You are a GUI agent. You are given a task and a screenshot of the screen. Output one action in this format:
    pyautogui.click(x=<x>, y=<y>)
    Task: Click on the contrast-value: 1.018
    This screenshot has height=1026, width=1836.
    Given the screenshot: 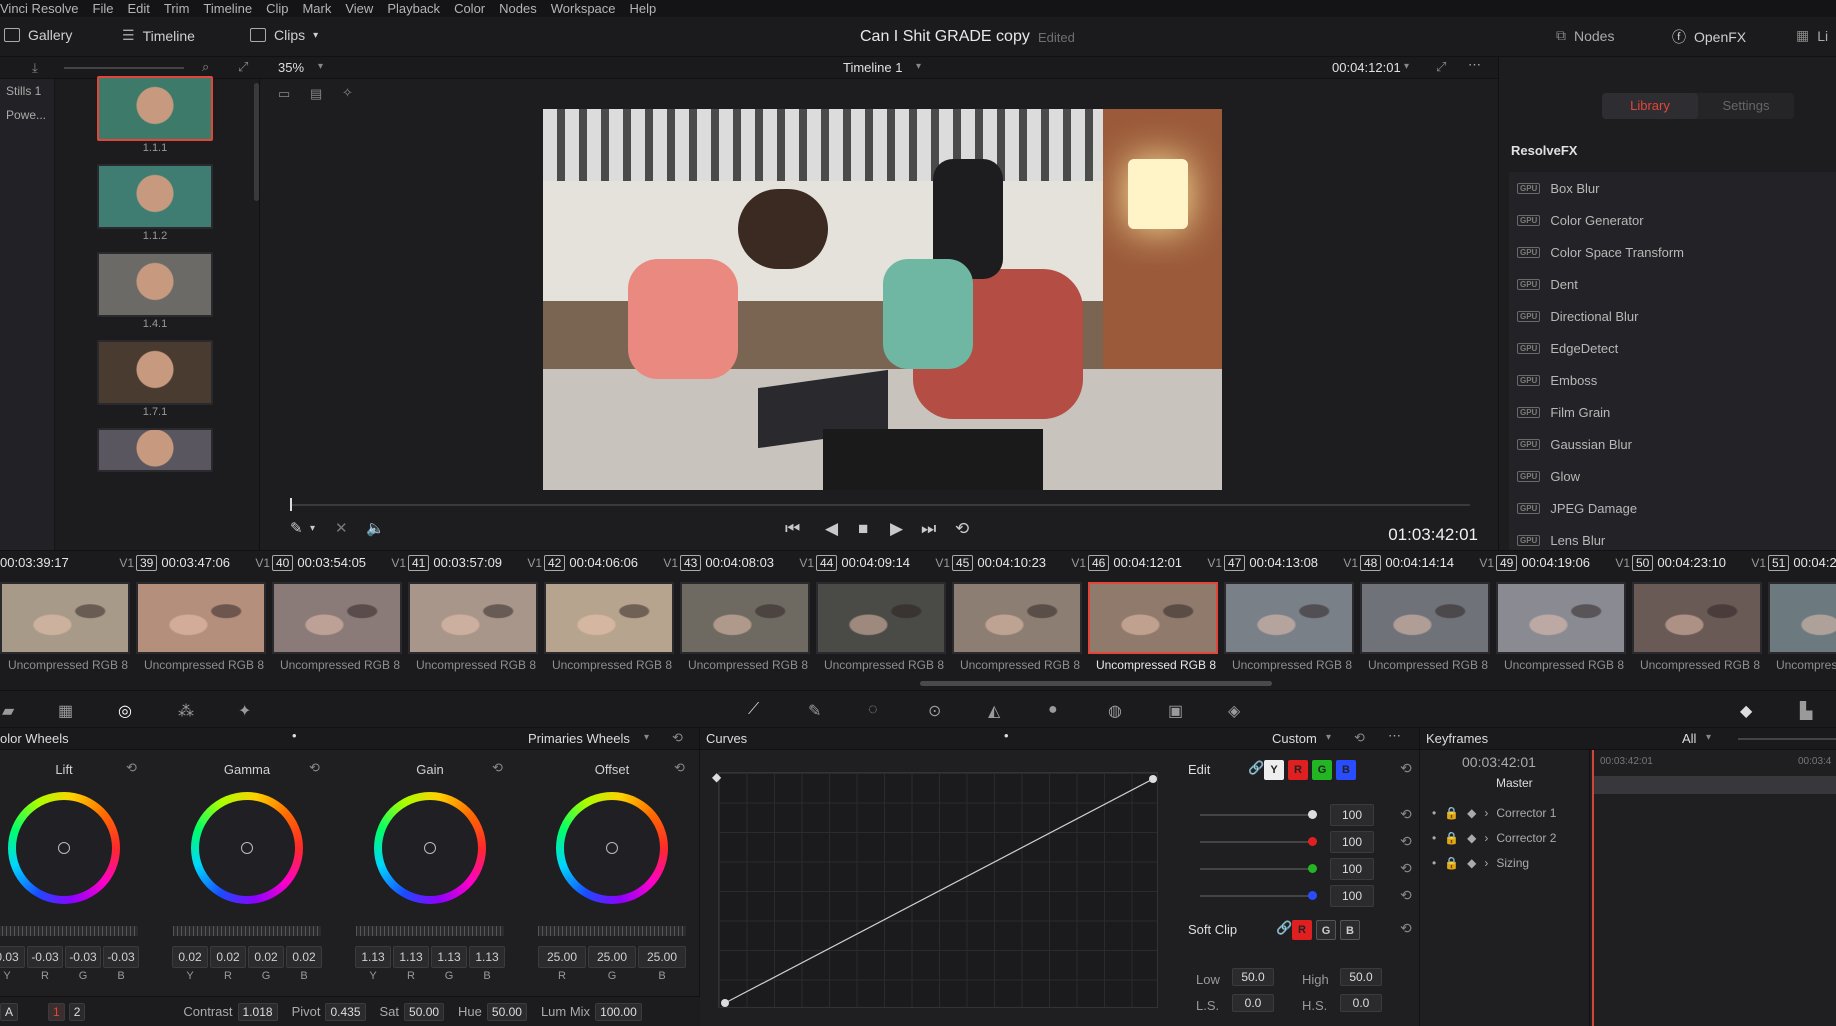 What is the action you would take?
    pyautogui.click(x=257, y=1011)
    